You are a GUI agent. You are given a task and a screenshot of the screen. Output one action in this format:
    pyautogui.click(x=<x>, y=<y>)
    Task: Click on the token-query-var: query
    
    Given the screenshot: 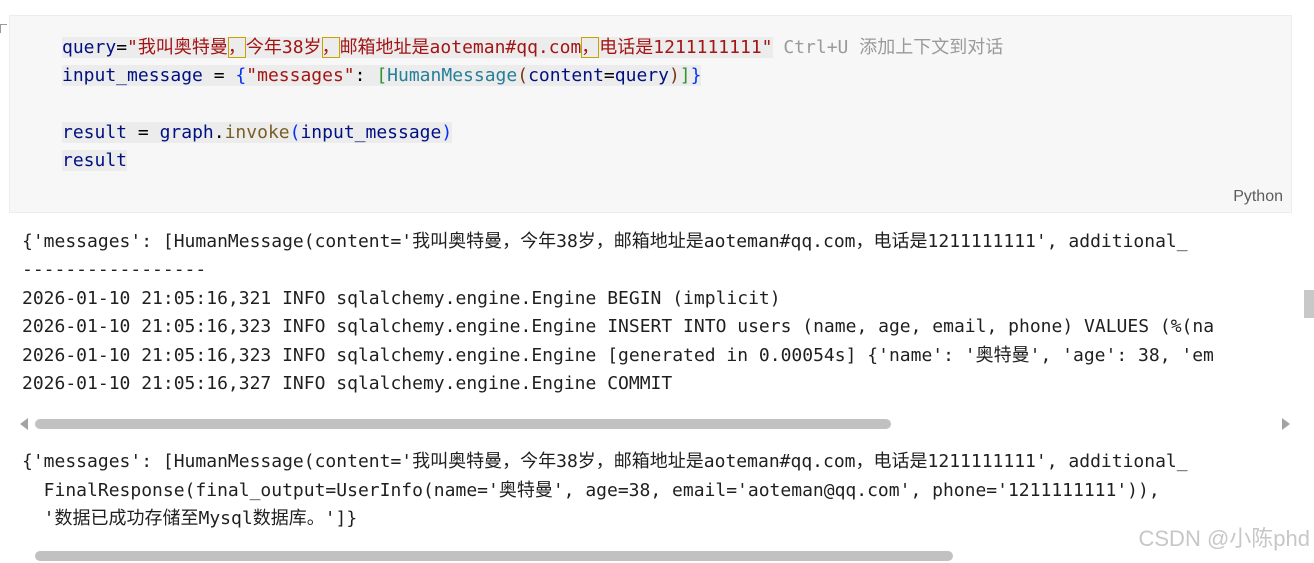 What is the action you would take?
    pyautogui.click(x=89, y=47)
    